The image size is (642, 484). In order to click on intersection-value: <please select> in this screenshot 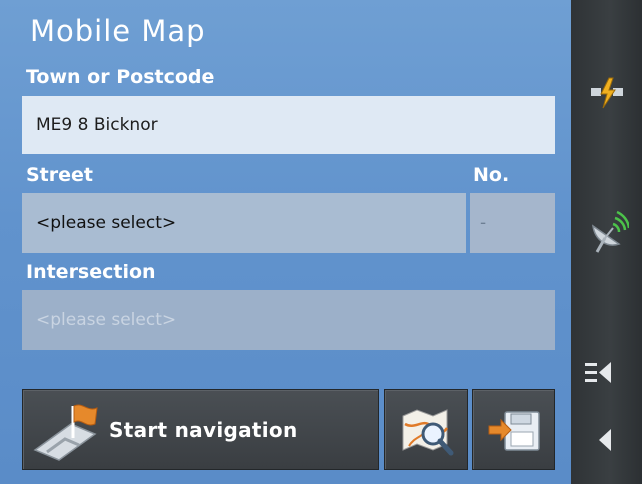, I will do `click(106, 320)`.